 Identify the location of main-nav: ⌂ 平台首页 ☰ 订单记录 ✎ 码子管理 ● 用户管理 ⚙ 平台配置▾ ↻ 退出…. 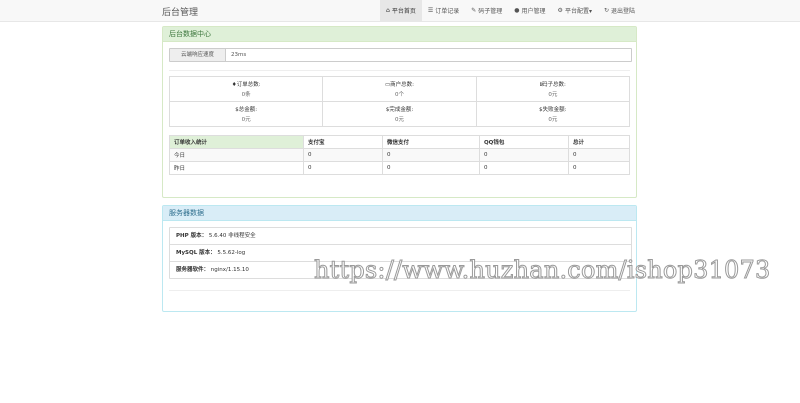
(510, 10).